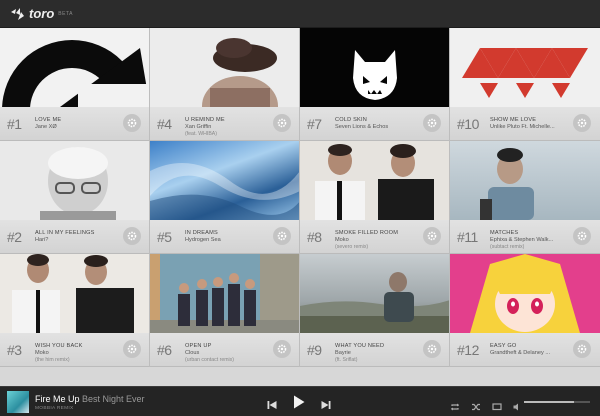 The height and width of the screenshot is (416, 600). I want to click on volume-icon, so click(517, 407).